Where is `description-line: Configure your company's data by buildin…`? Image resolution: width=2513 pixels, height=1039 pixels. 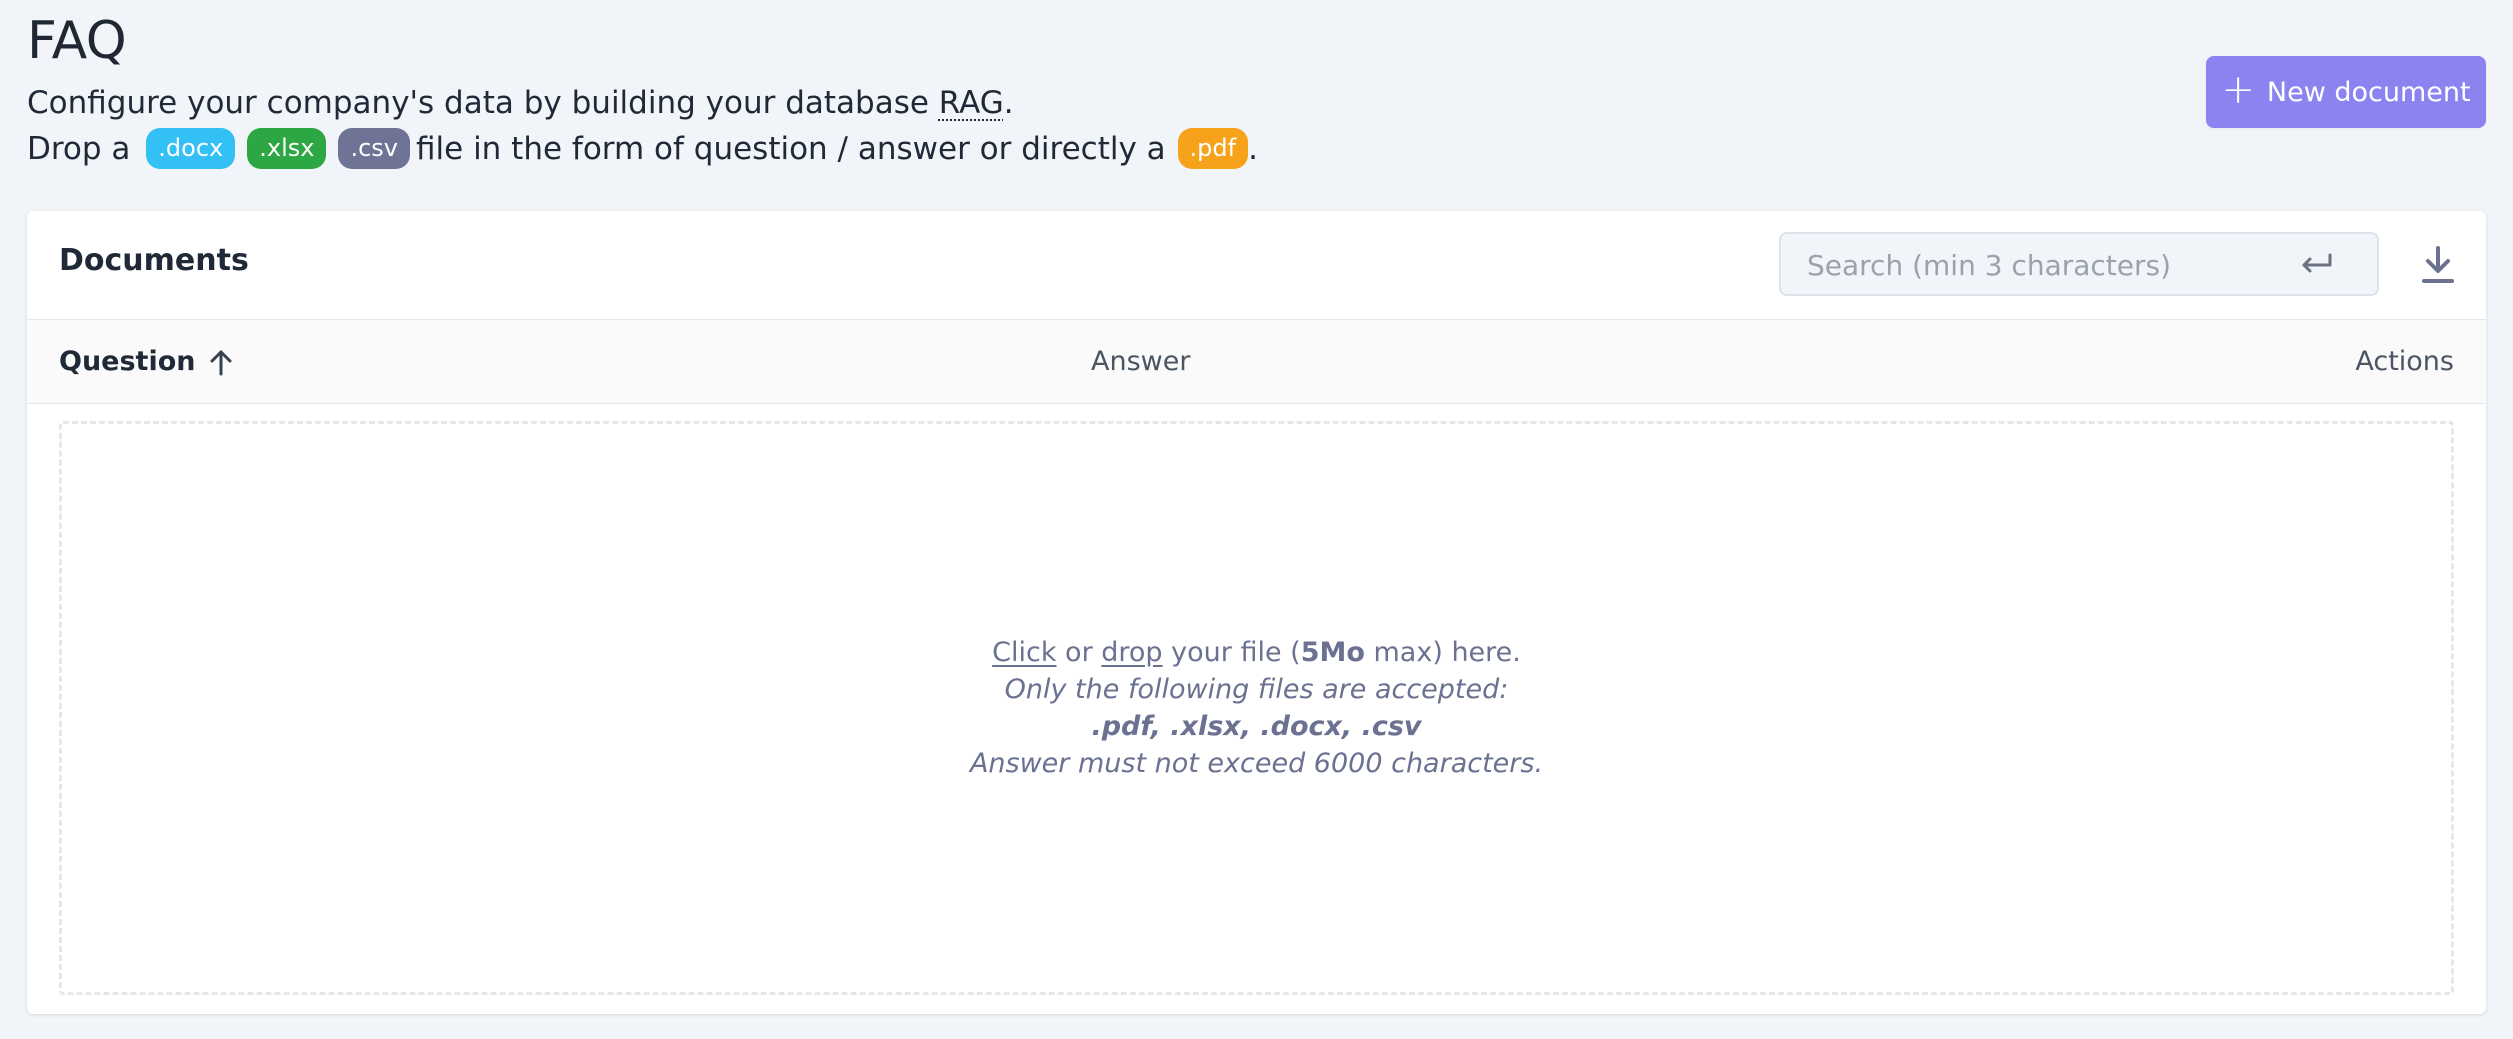
description-line: Configure your company's data by buildin… is located at coordinates (1256, 103).